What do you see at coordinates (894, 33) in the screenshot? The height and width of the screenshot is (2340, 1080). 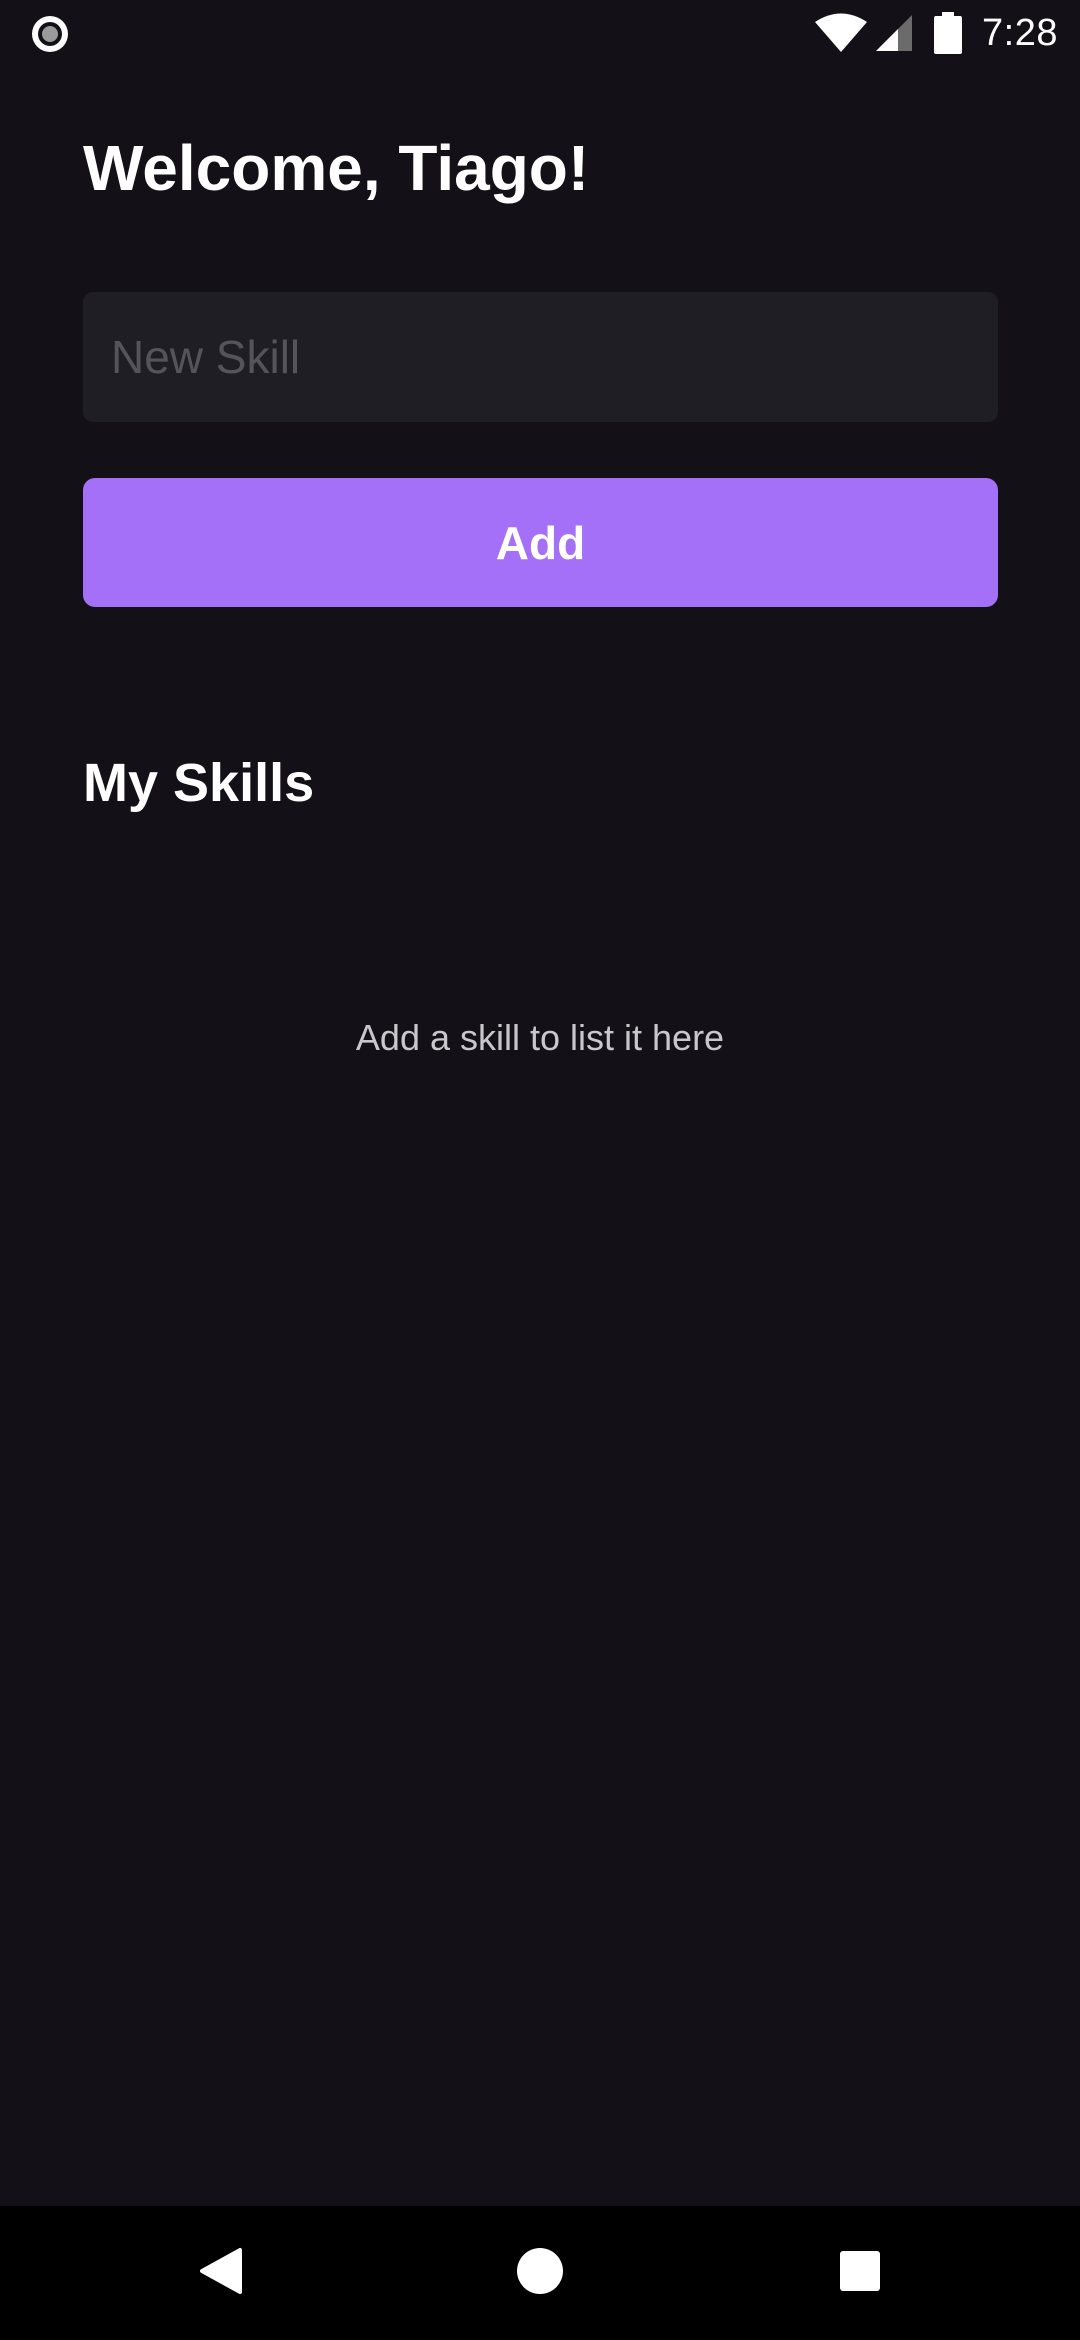 I see `cellular-signal-icon` at bounding box center [894, 33].